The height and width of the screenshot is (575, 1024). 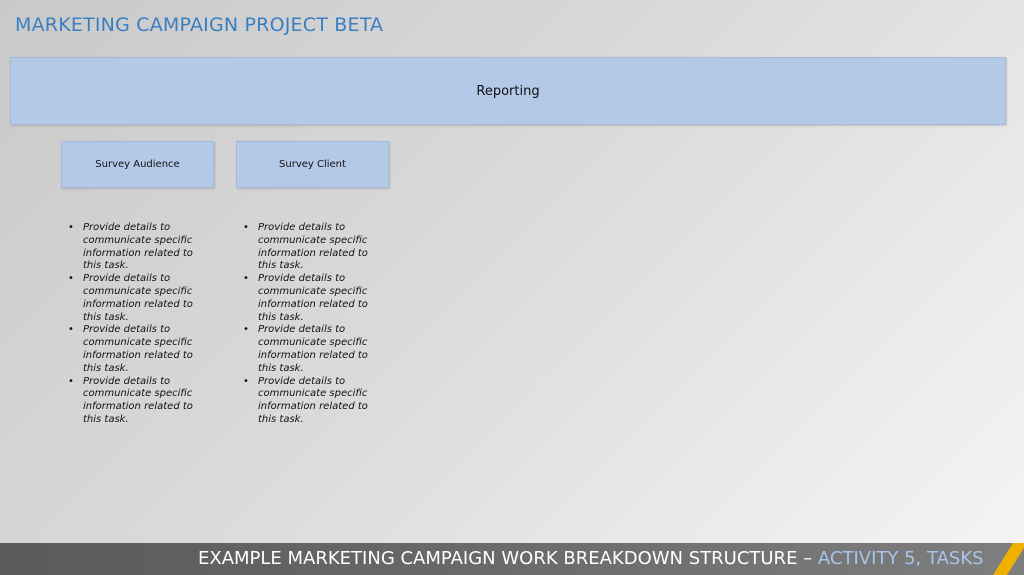 I want to click on task-box-survey-client: Survey Client, so click(x=312, y=164).